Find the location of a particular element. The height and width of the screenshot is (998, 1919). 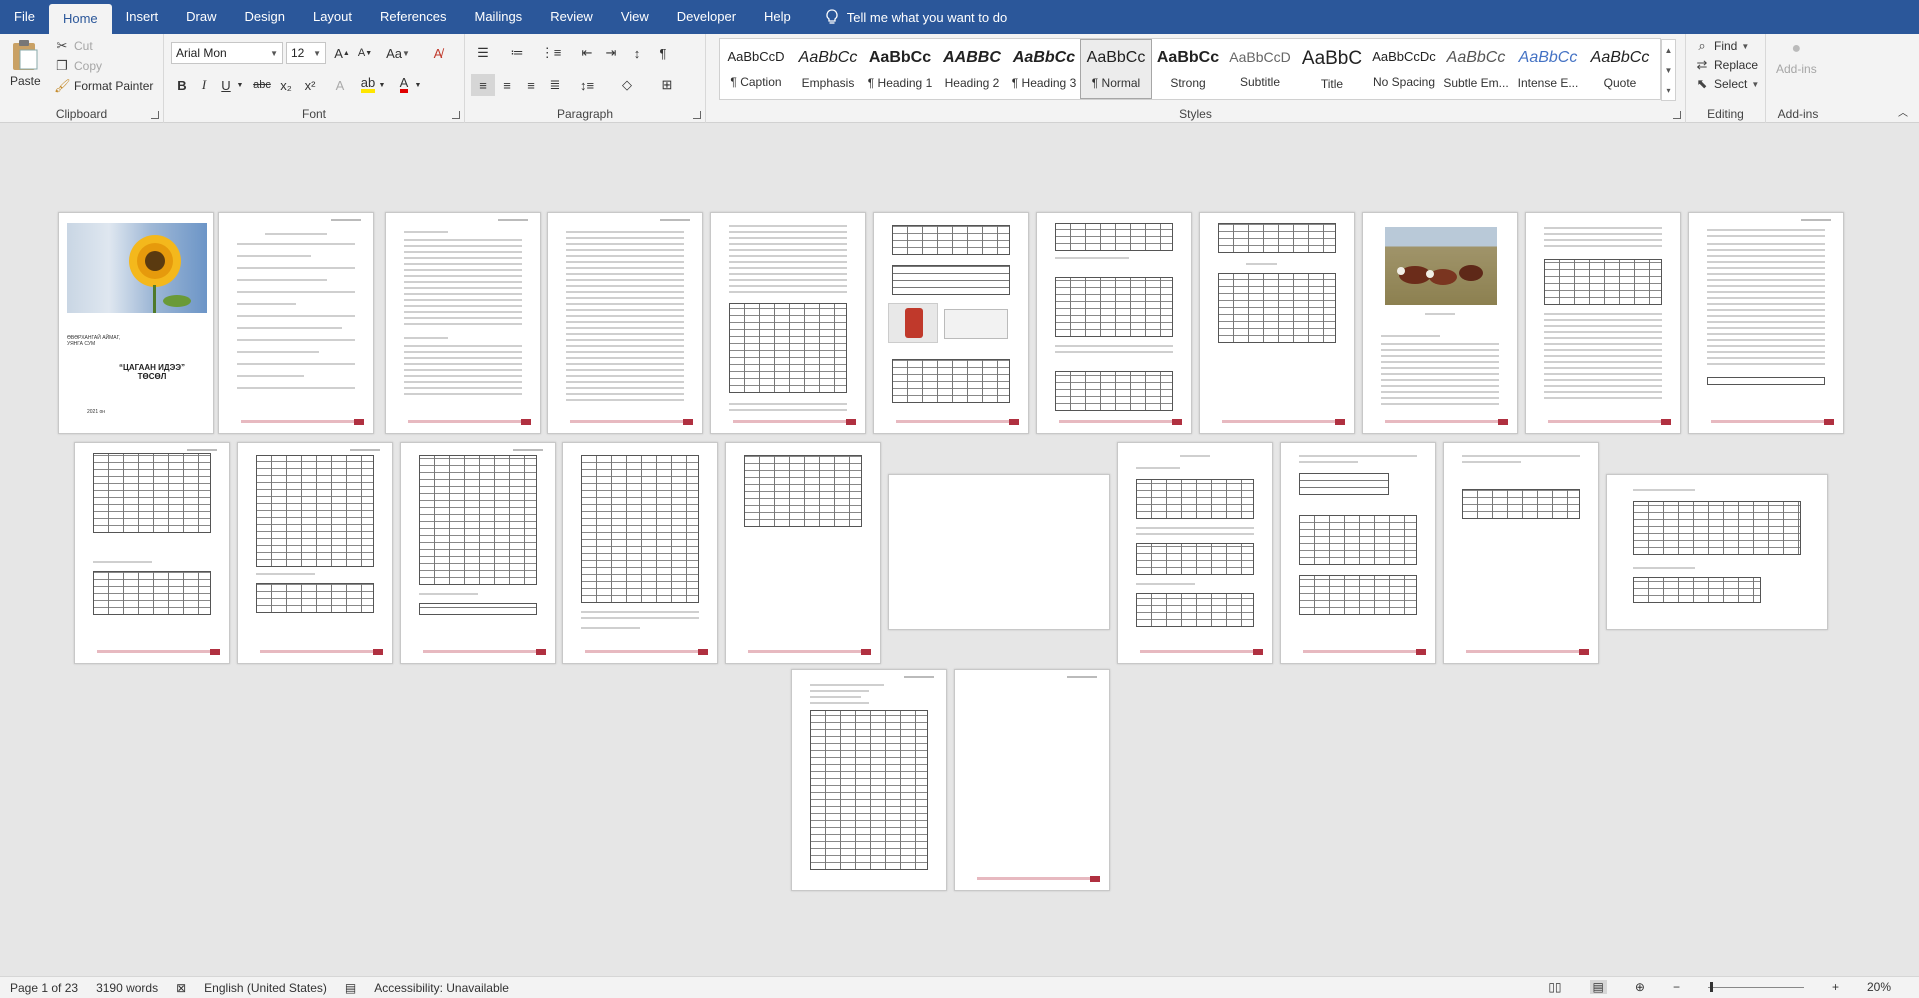

accessibility-status: Accessibility: Unavailable is located at coordinates (441, 988).